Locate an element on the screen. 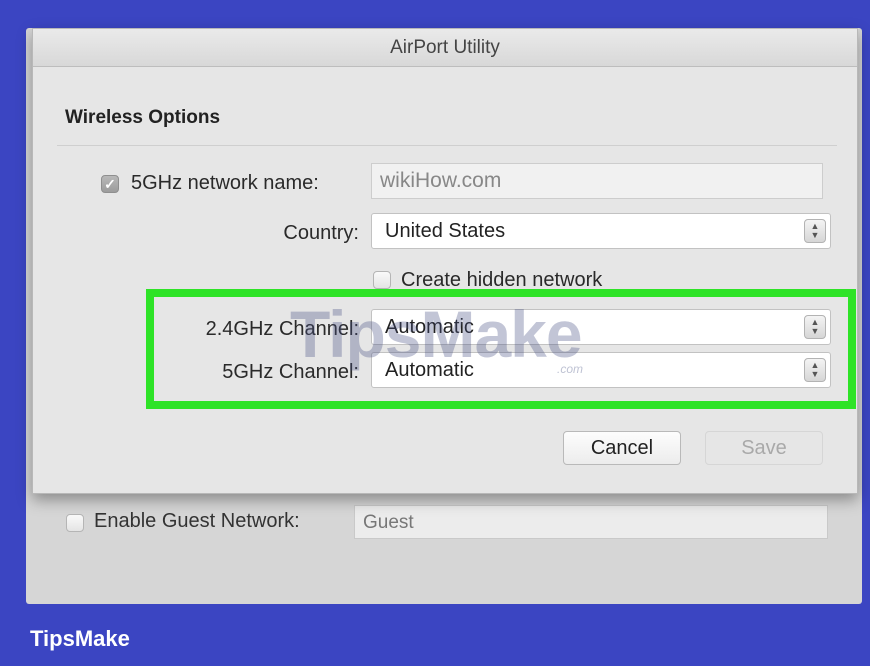 This screenshot has height=666, width=870. network-name-checkbox: ✓ is located at coordinates (110, 184).